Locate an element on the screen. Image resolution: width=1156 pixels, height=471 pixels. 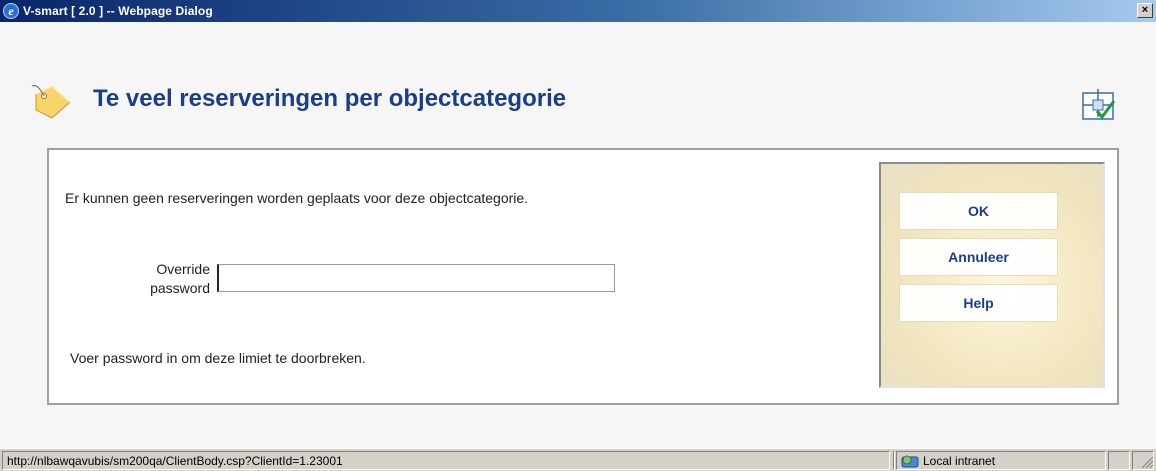
override-password-input is located at coordinates (416, 278).